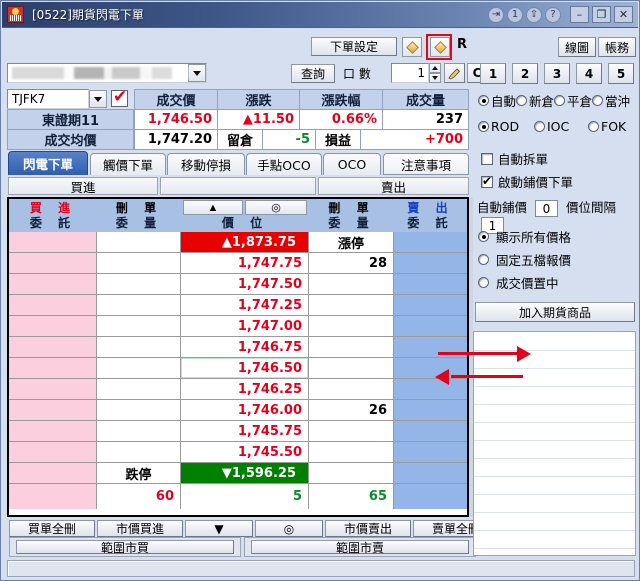  I want to click on help-icon: ?, so click(553, 14).